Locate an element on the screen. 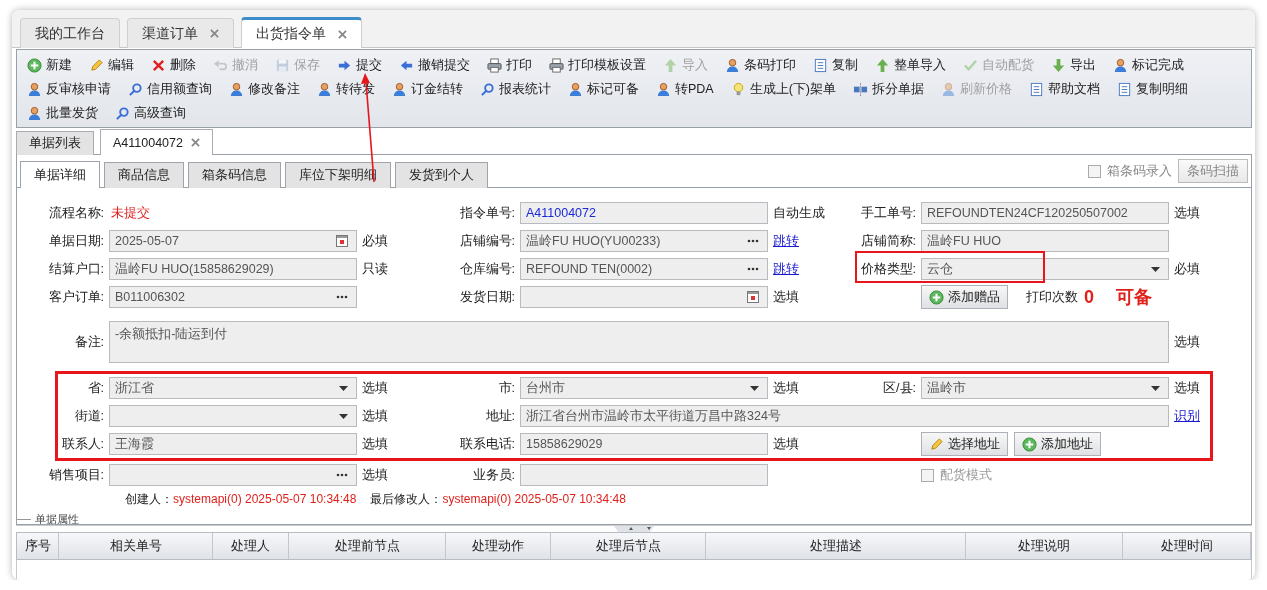 This screenshot has width=1267, height=590. toolbar-button: 反审核申请 is located at coordinates (69, 89).